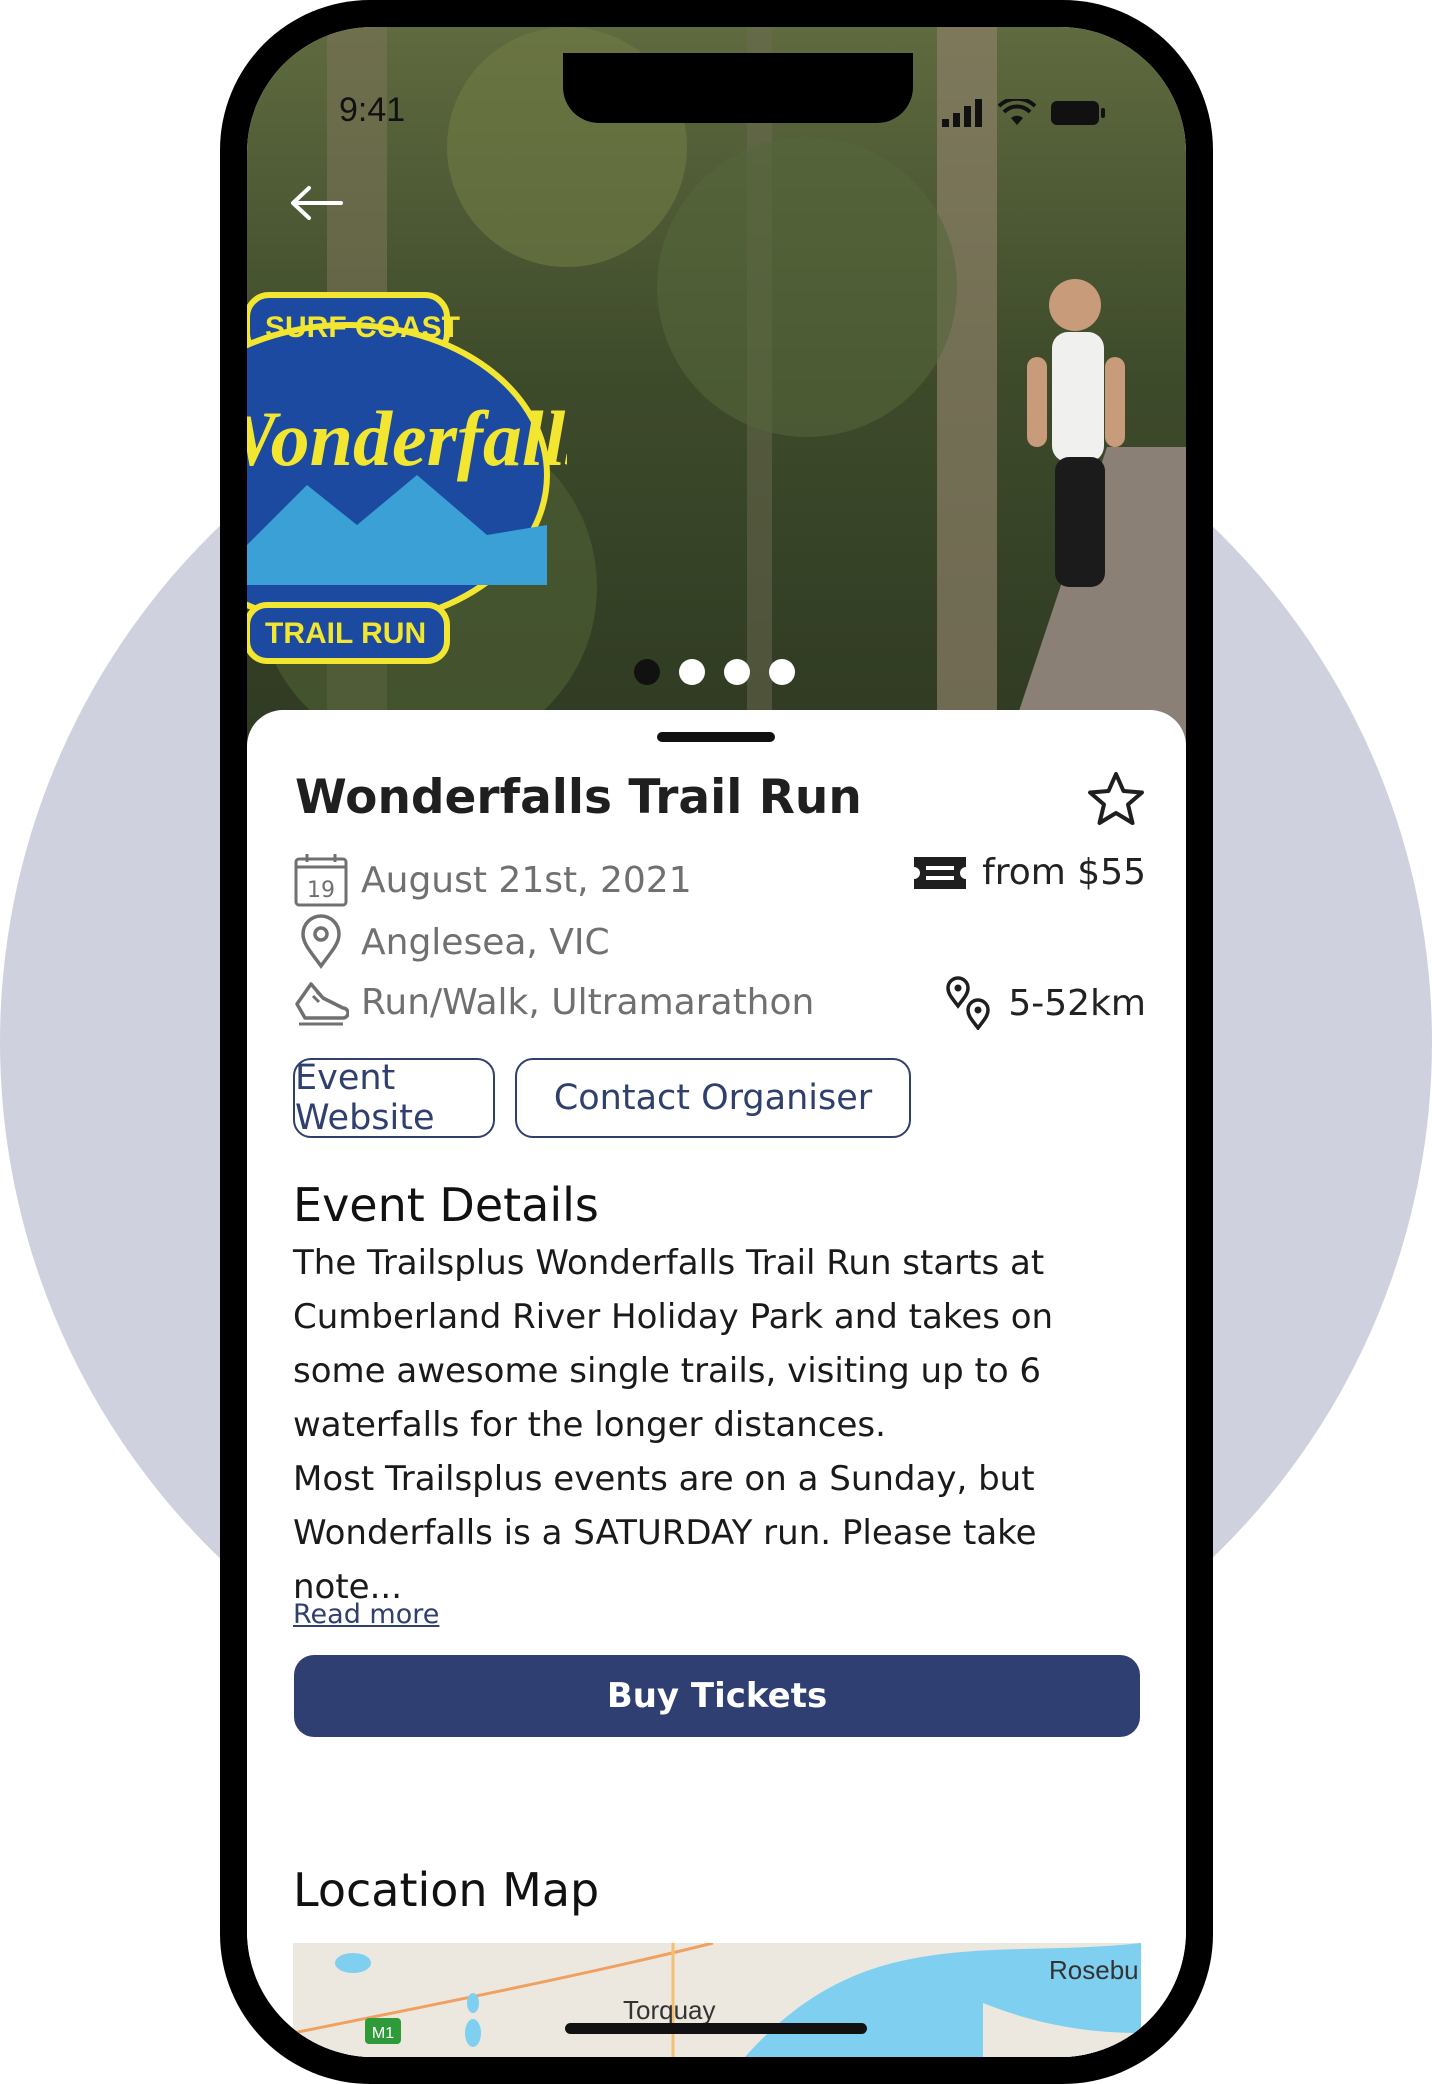 This screenshot has width=1432, height=2084. I want to click on back-arrow-icon, so click(317, 203).